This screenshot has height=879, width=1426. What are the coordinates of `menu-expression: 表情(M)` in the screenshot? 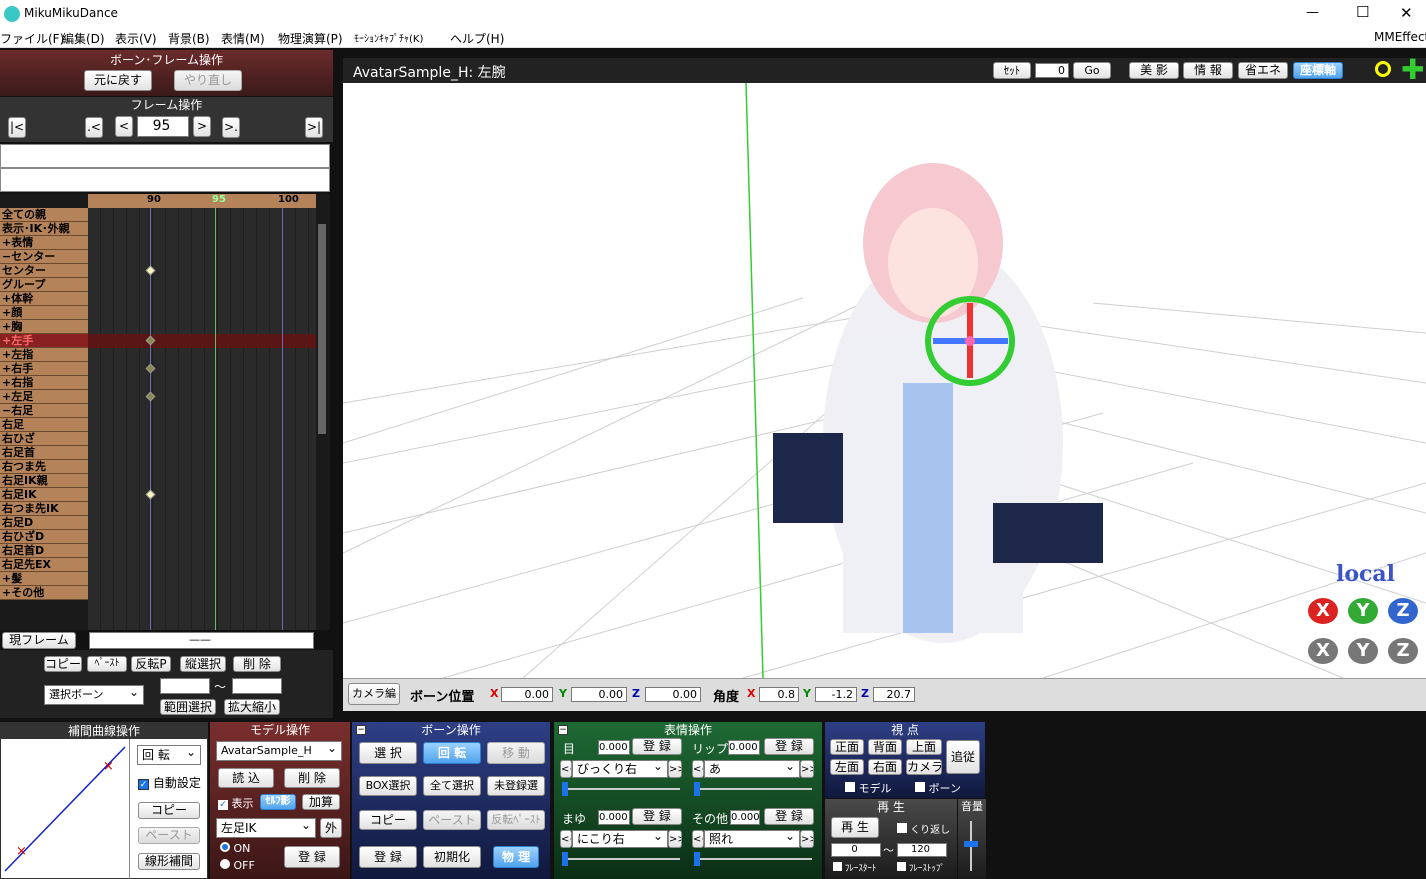 It's located at (243, 38).